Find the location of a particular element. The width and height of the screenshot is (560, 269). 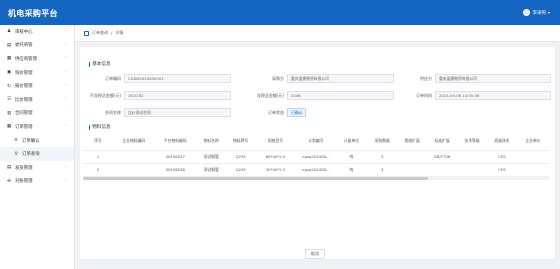

table-cell: GB/T706 is located at coordinates (442, 157).